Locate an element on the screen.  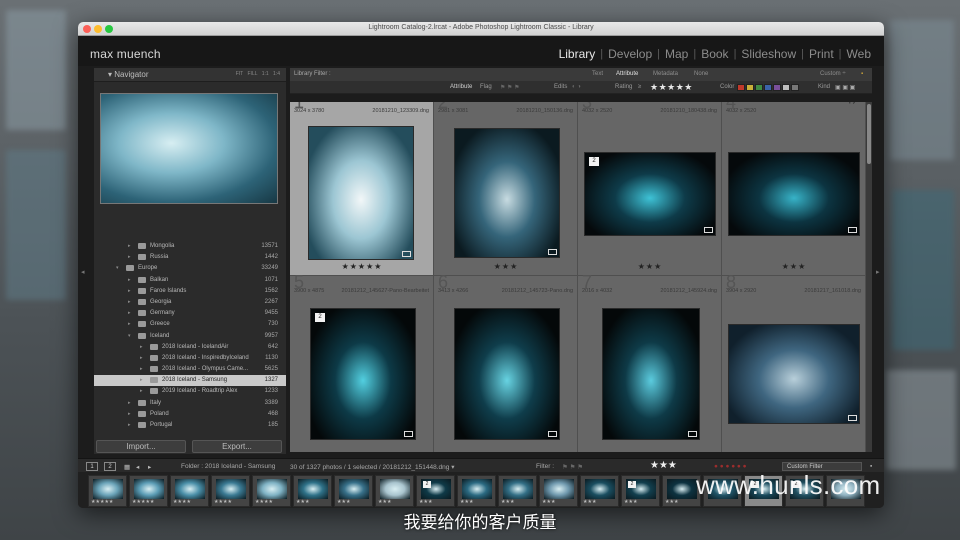
module-library: Library is located at coordinates (577, 54).